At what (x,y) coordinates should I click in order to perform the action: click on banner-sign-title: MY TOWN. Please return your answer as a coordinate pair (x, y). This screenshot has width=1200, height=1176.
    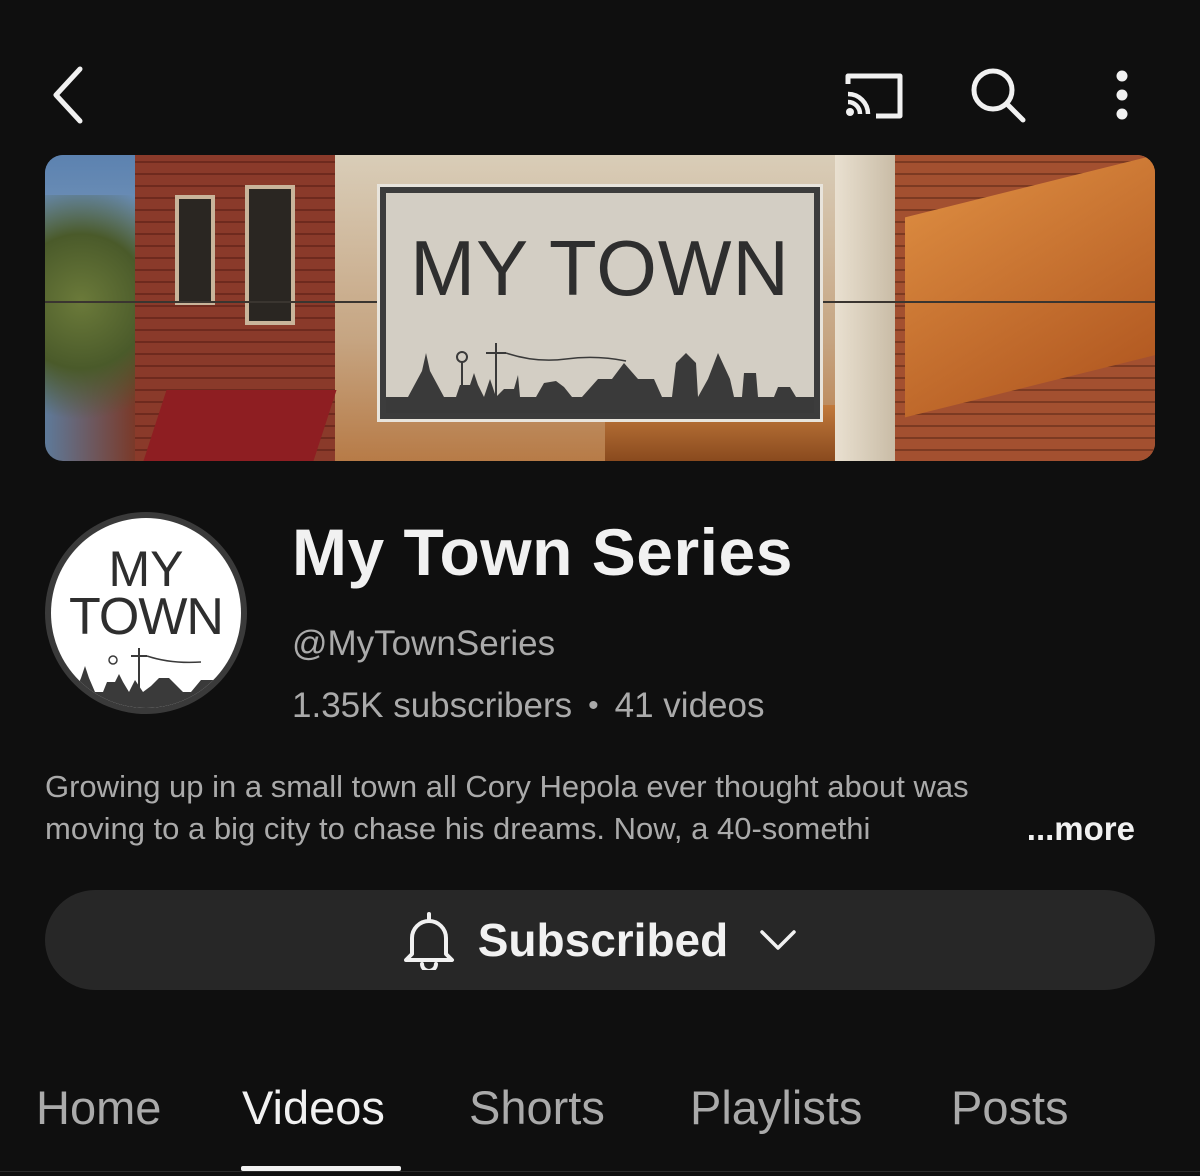
    Looking at the image, I should click on (600, 268).